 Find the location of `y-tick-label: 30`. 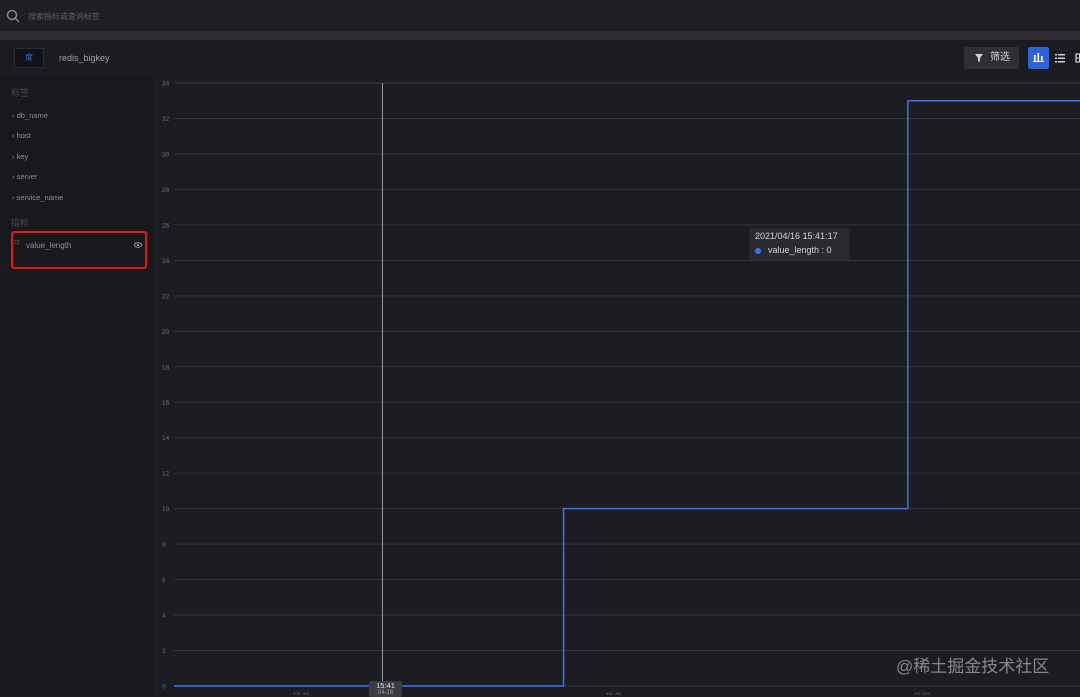

y-tick-label: 30 is located at coordinates (166, 154).